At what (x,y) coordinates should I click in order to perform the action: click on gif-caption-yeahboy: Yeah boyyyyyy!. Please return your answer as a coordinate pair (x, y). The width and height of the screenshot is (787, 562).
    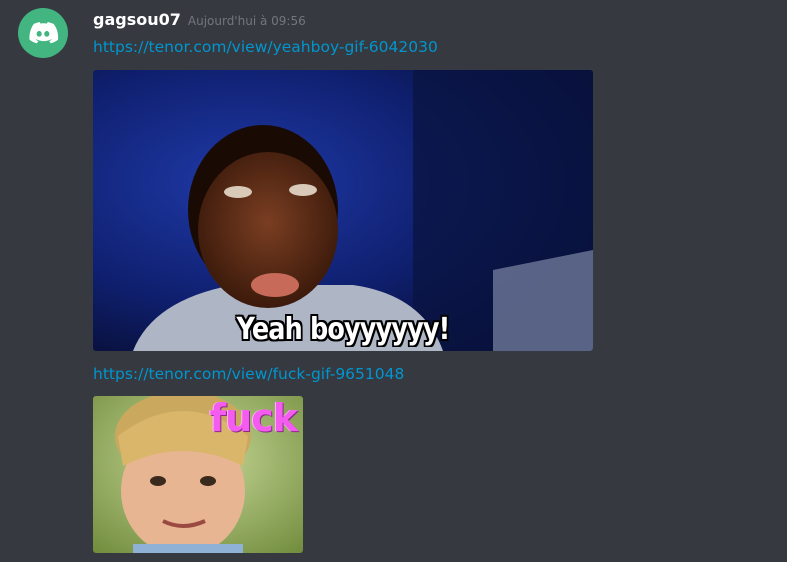
    Looking at the image, I should click on (343, 329).